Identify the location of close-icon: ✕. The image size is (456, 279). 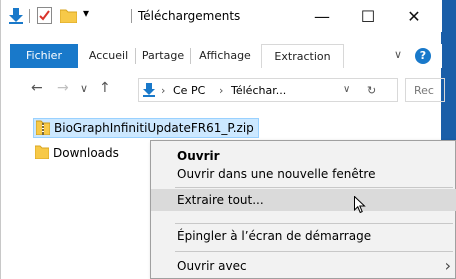
(414, 16).